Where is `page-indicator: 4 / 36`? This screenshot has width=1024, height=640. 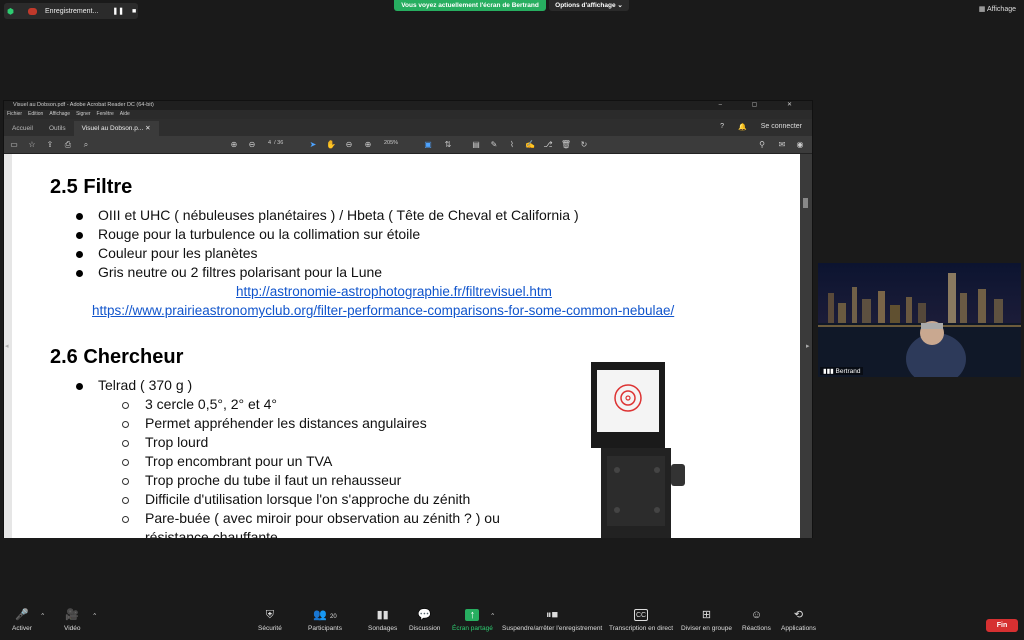 page-indicator: 4 / 36 is located at coordinates (275, 143).